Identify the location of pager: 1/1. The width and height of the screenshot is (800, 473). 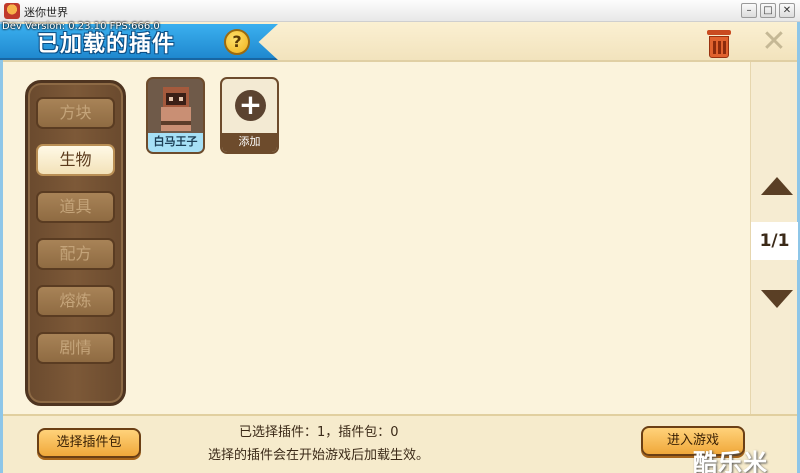
(774, 239).